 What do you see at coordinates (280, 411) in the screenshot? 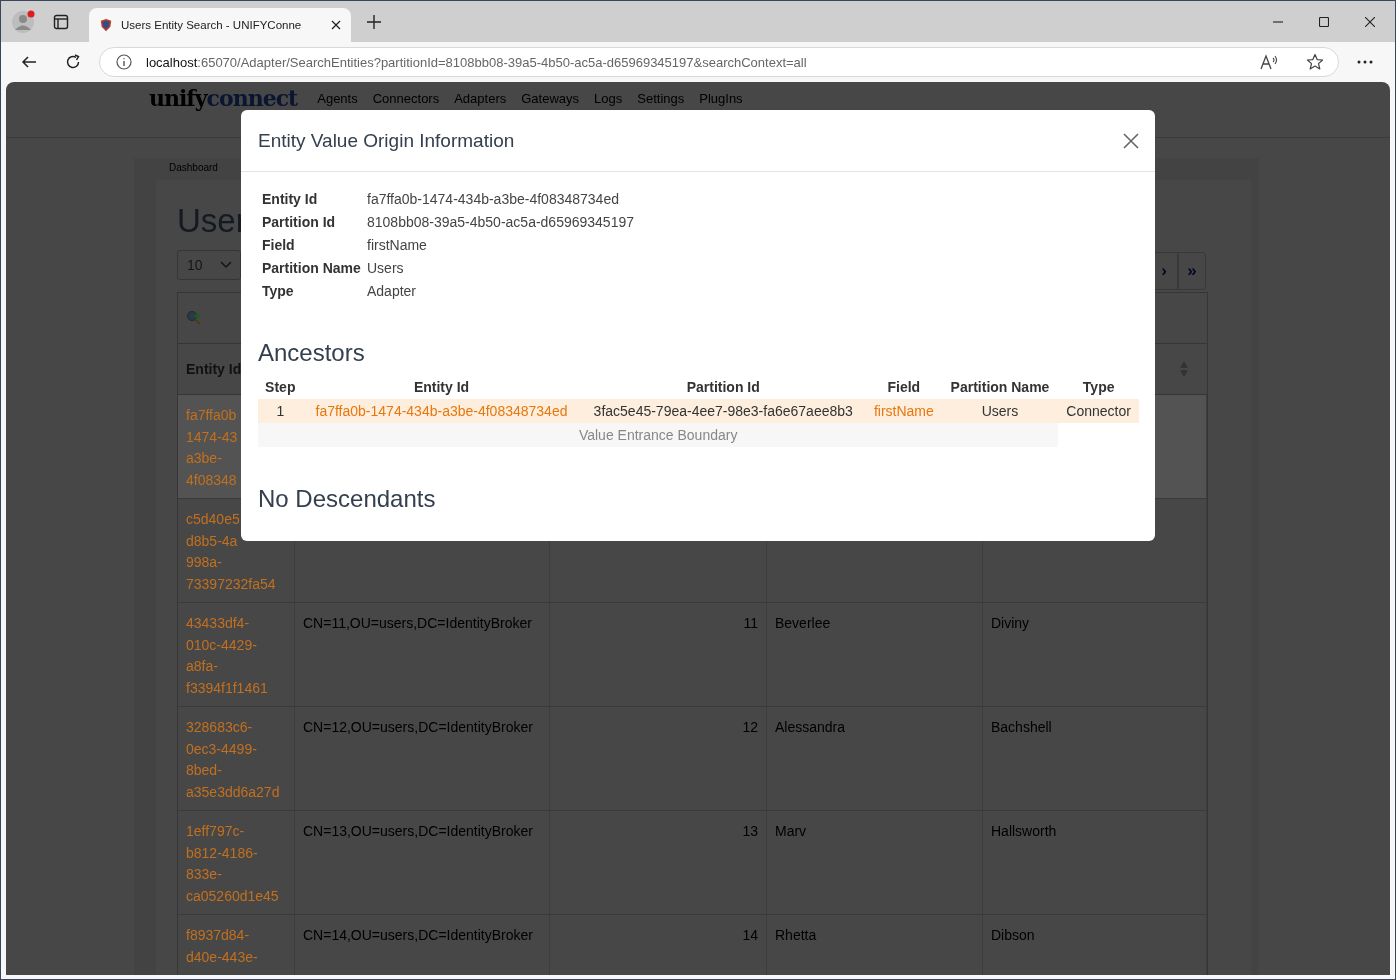
I see `table-cell: 1` at bounding box center [280, 411].